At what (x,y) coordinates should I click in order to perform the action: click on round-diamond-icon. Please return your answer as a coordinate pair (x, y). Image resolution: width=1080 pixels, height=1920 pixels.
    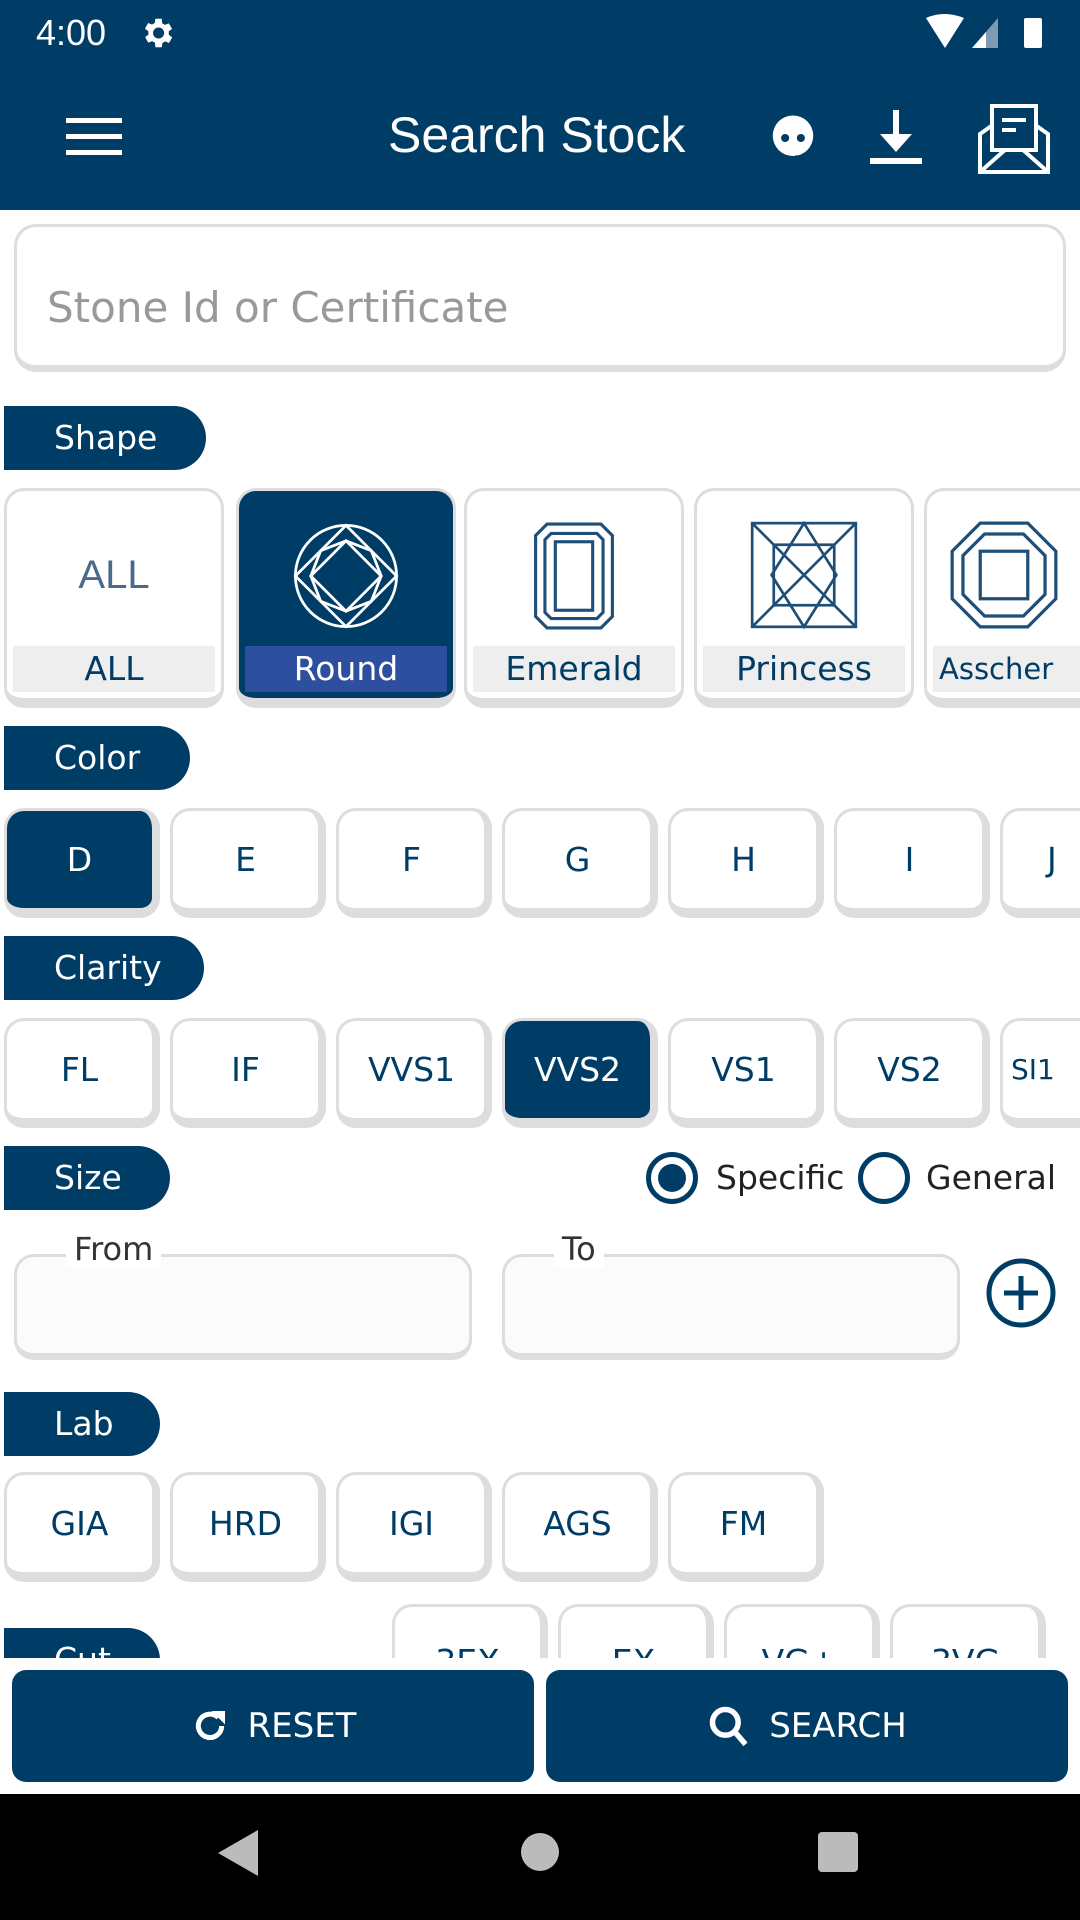
    Looking at the image, I should click on (346, 576).